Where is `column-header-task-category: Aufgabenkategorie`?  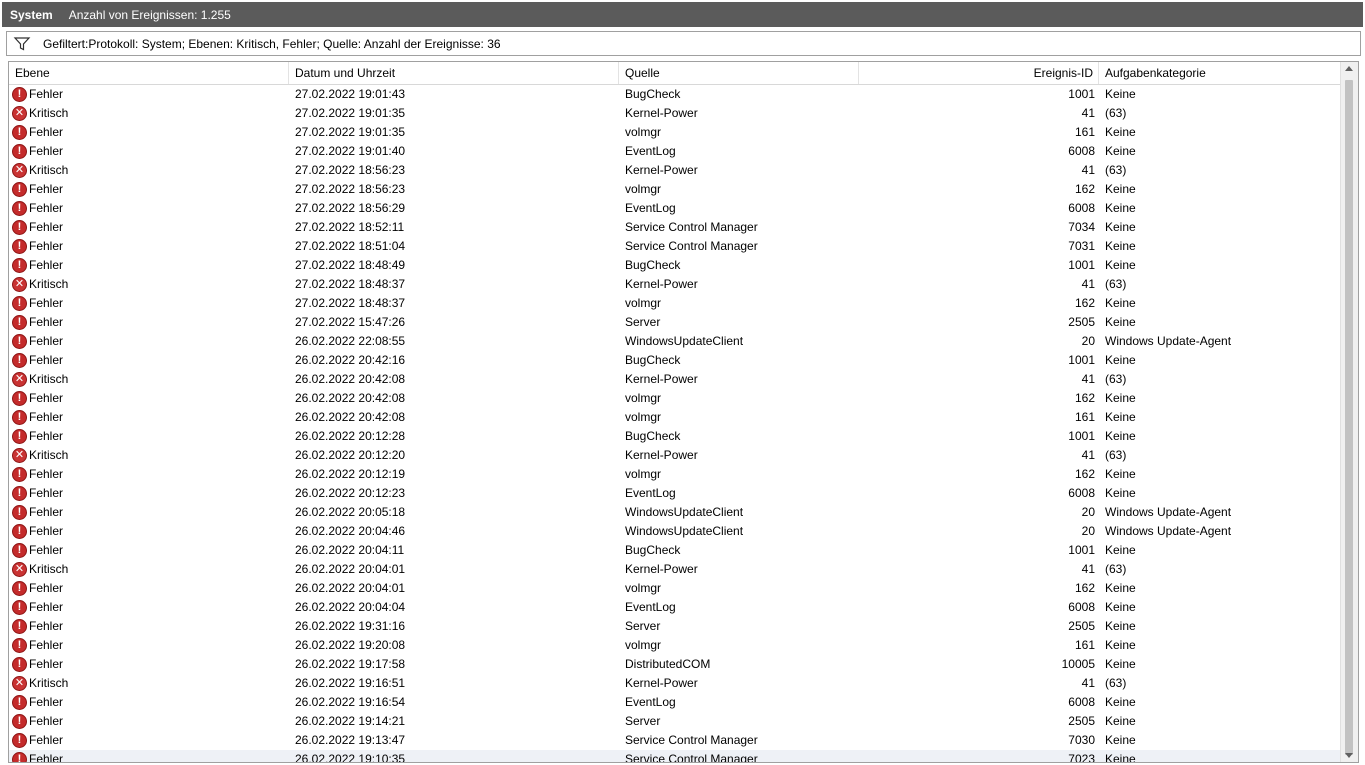
column-header-task-category: Aufgabenkategorie is located at coordinates (1220, 73).